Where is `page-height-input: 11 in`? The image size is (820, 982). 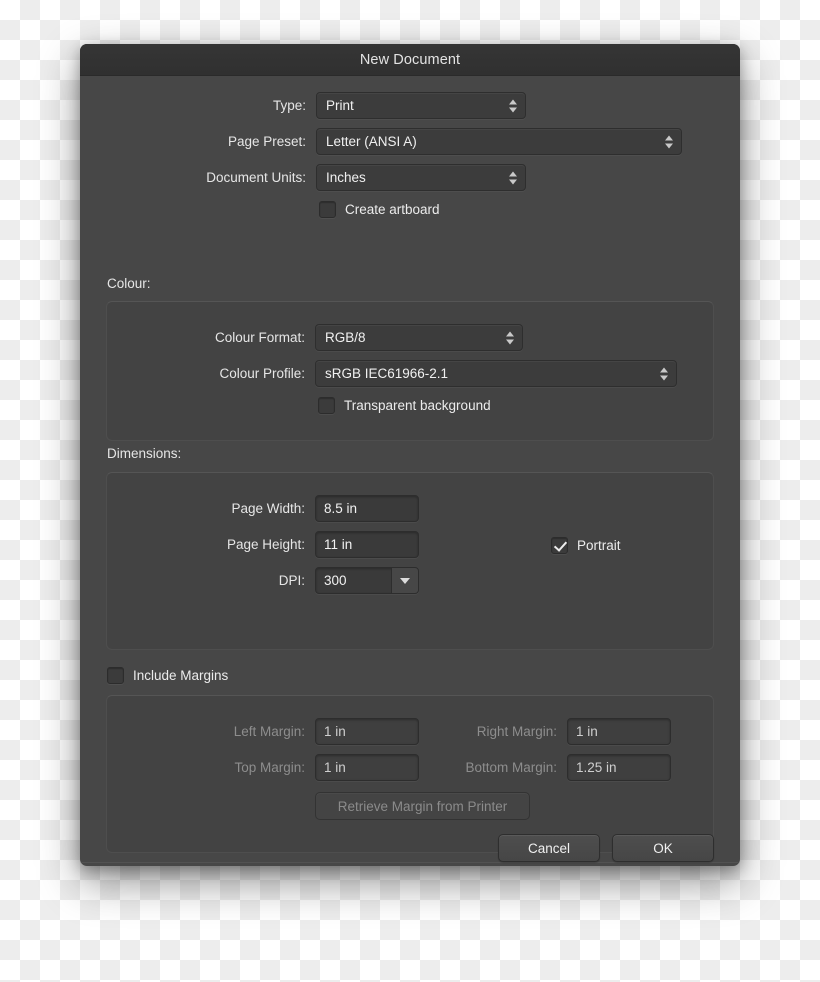 page-height-input: 11 in is located at coordinates (367, 544).